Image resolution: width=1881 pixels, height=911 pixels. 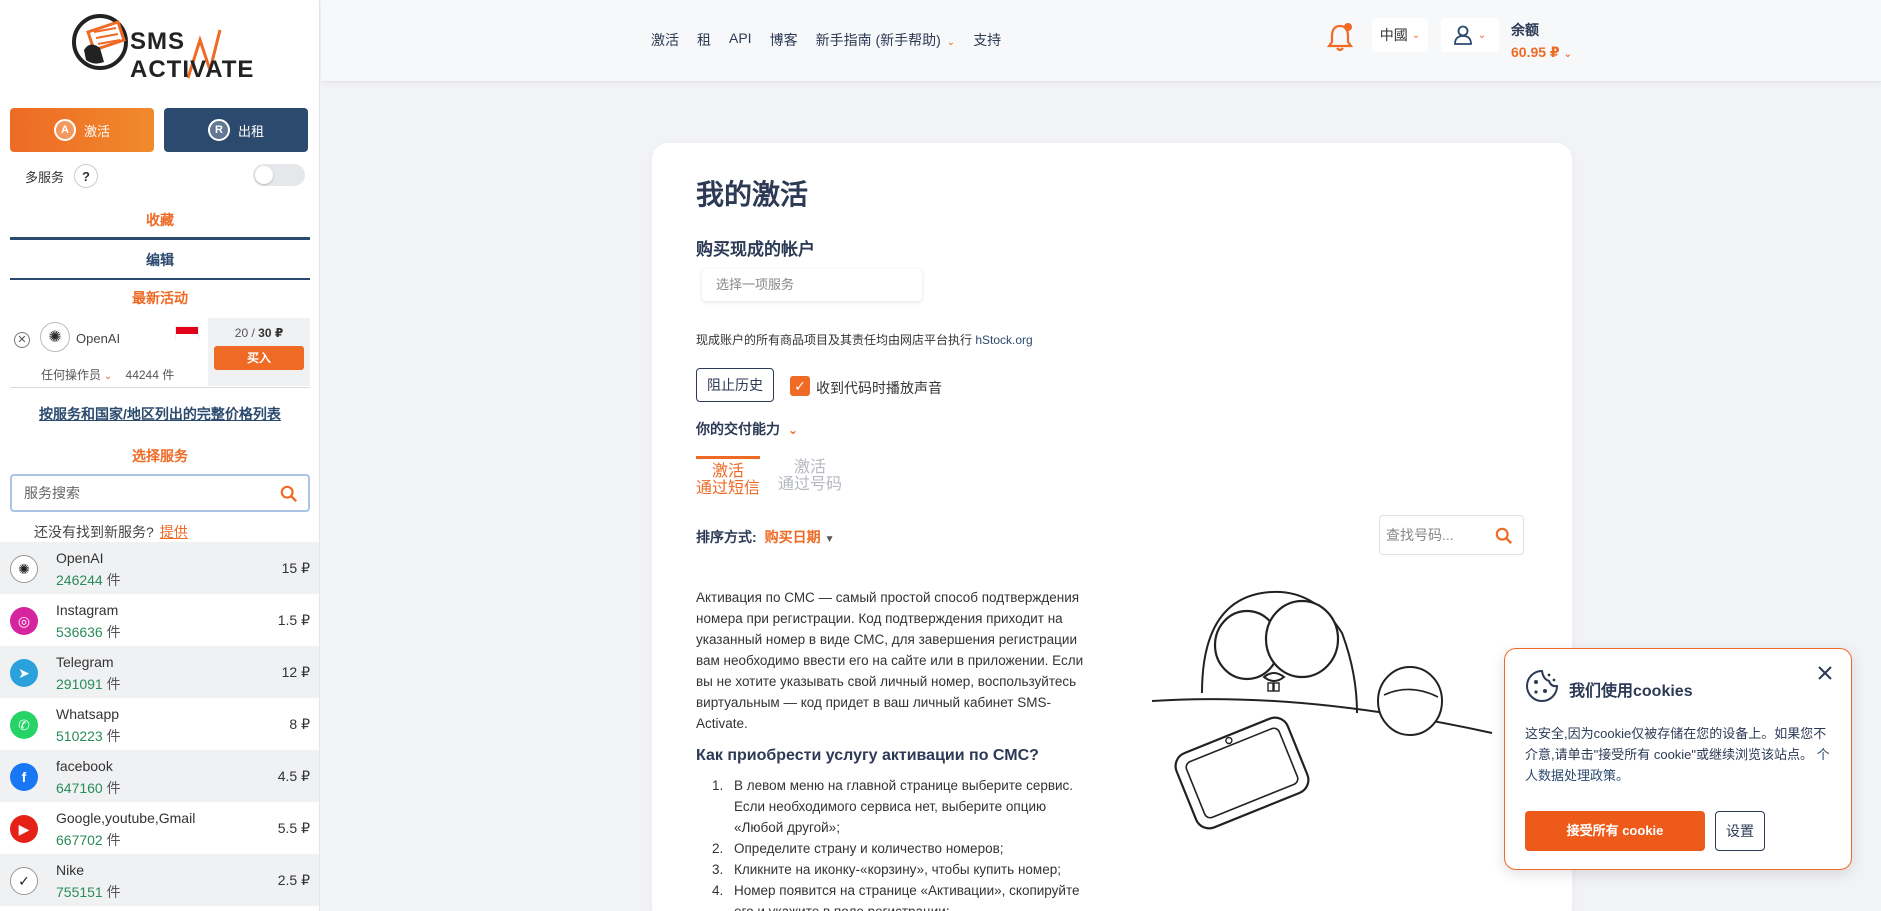 What do you see at coordinates (160, 225) in the screenshot?
I see `tab-favorites: 收藏` at bounding box center [160, 225].